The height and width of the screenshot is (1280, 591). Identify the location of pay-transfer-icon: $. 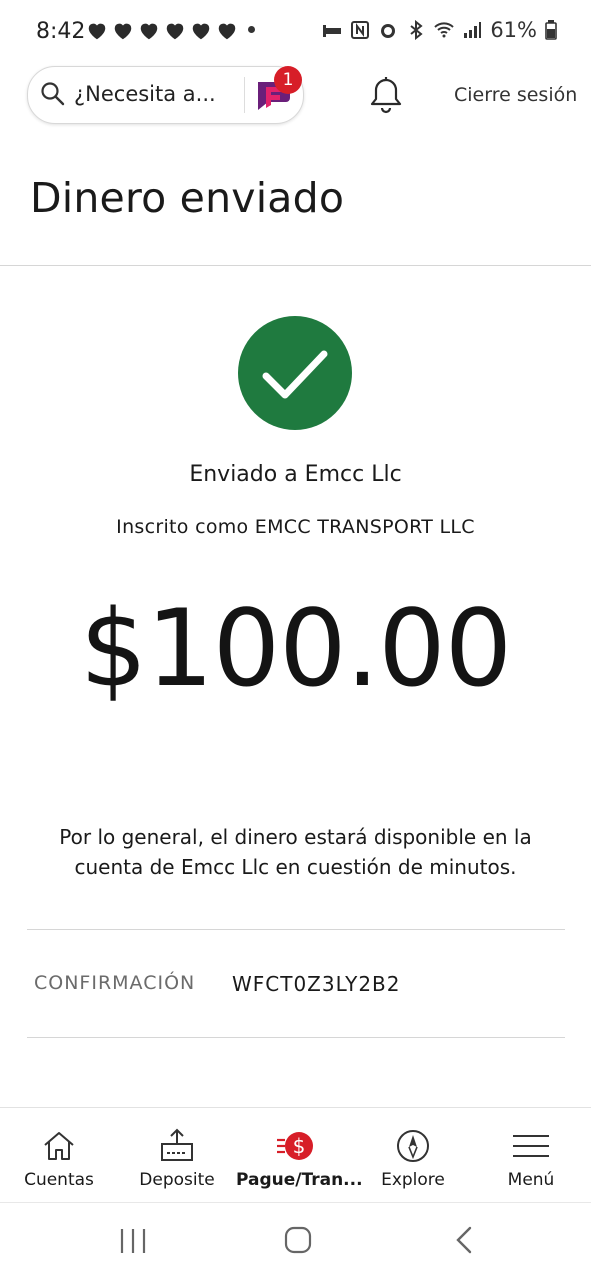
(295, 1146).